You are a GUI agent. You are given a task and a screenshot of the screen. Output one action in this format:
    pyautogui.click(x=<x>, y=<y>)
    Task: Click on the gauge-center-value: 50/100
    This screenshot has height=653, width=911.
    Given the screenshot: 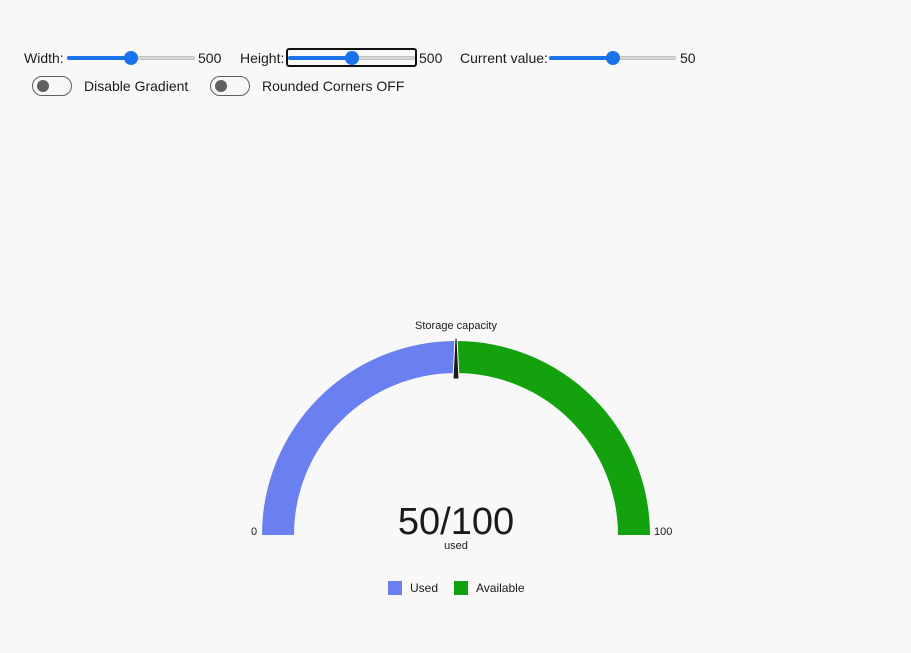 What is the action you would take?
    pyautogui.click(x=456, y=522)
    